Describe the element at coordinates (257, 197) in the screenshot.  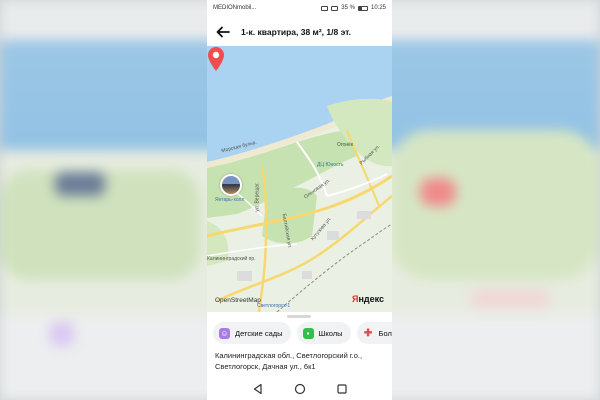
I see `map-label-street: ул. Верещаг.` at that location.